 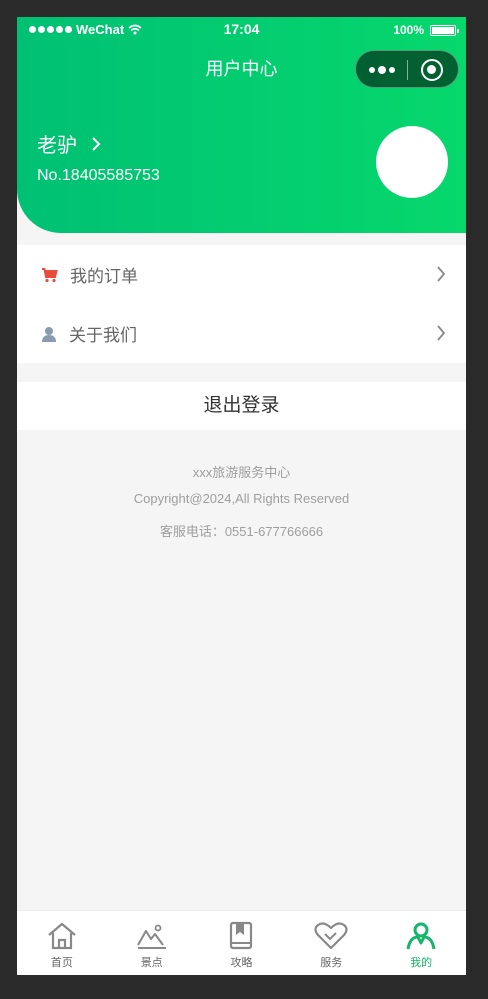 I want to click on tab-service: 服务, so click(x=331, y=943).